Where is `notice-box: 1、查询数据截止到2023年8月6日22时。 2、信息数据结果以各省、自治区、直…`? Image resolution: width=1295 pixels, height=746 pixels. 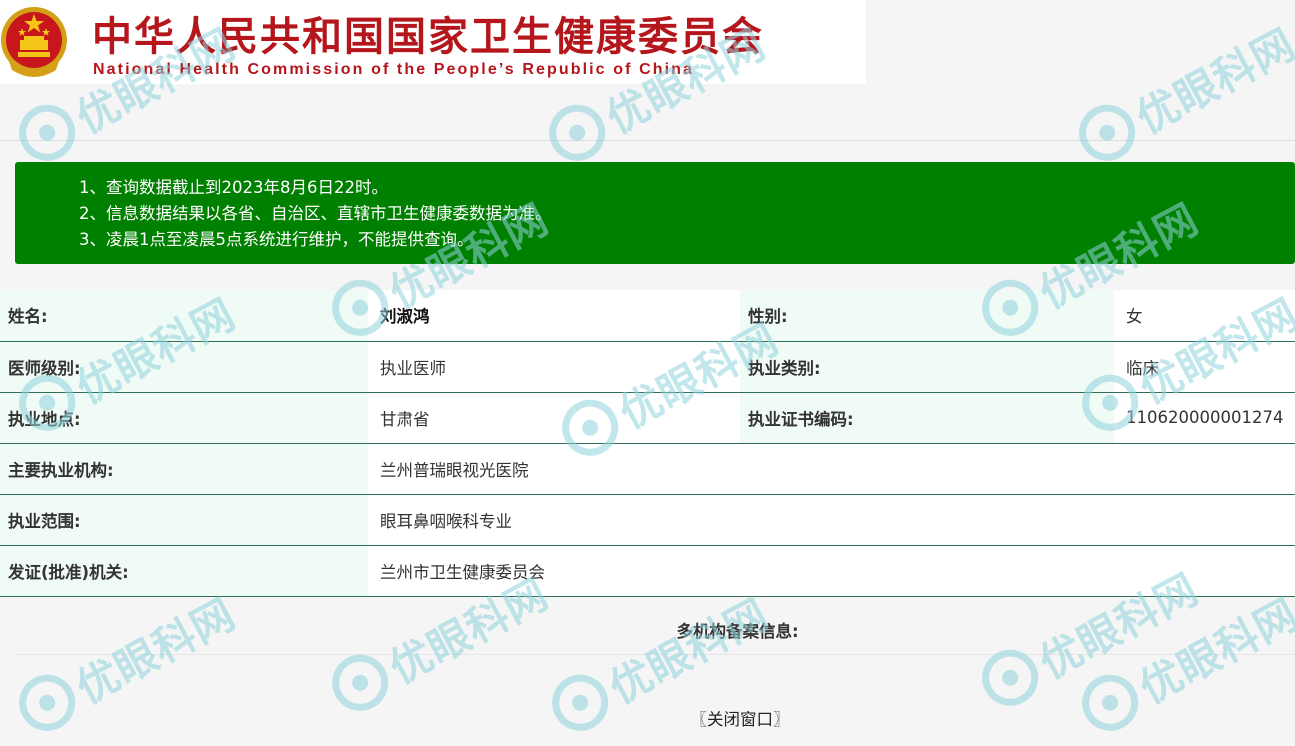
notice-box: 1、查询数据截止到2023年8月6日22时。 2、信息数据结果以各省、自治区、直… is located at coordinates (655, 213).